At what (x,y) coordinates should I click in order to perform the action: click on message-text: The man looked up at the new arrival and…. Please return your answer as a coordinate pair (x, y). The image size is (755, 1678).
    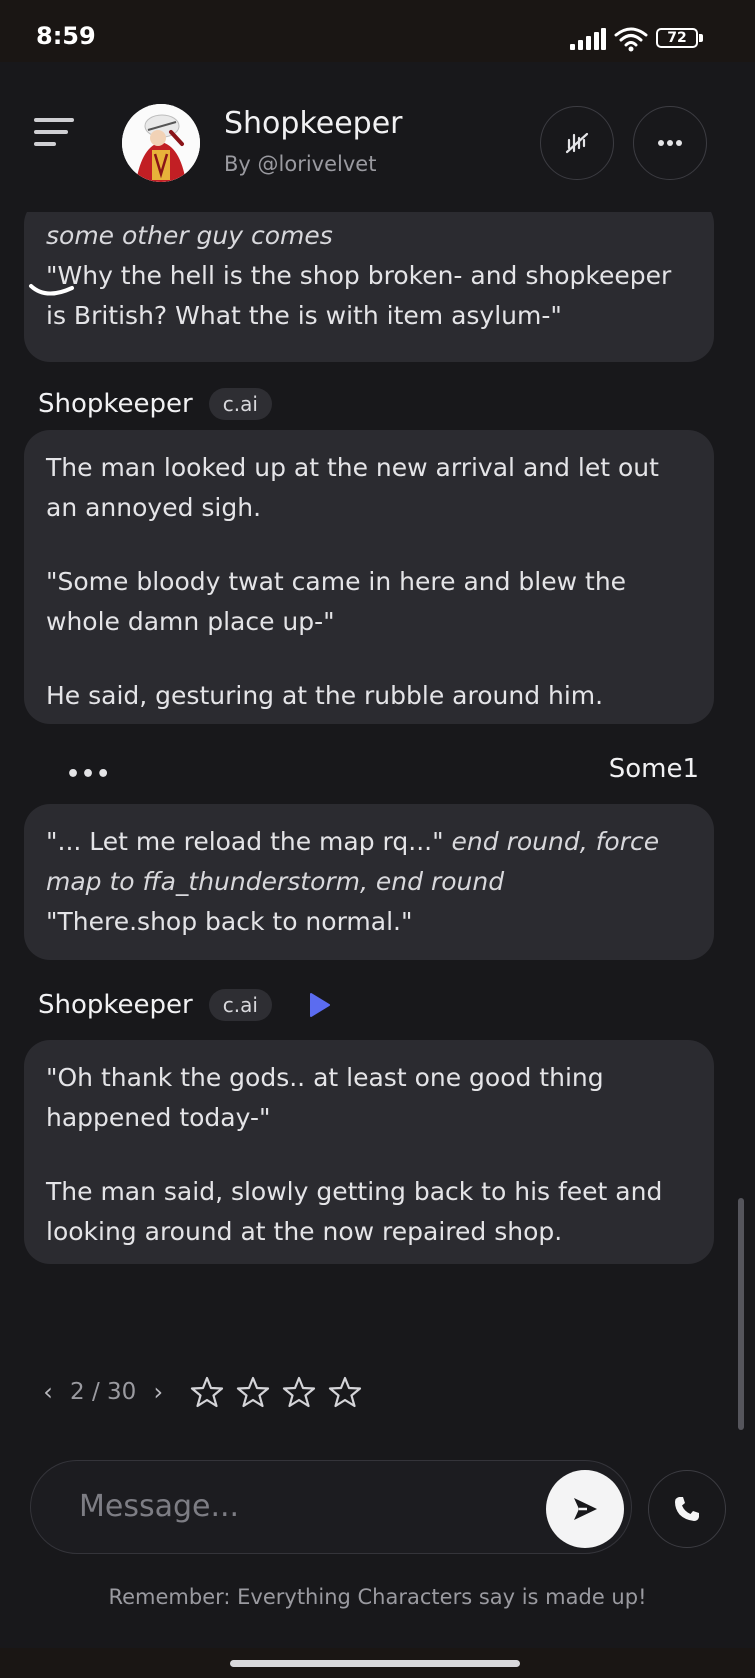
    Looking at the image, I should click on (352, 487).